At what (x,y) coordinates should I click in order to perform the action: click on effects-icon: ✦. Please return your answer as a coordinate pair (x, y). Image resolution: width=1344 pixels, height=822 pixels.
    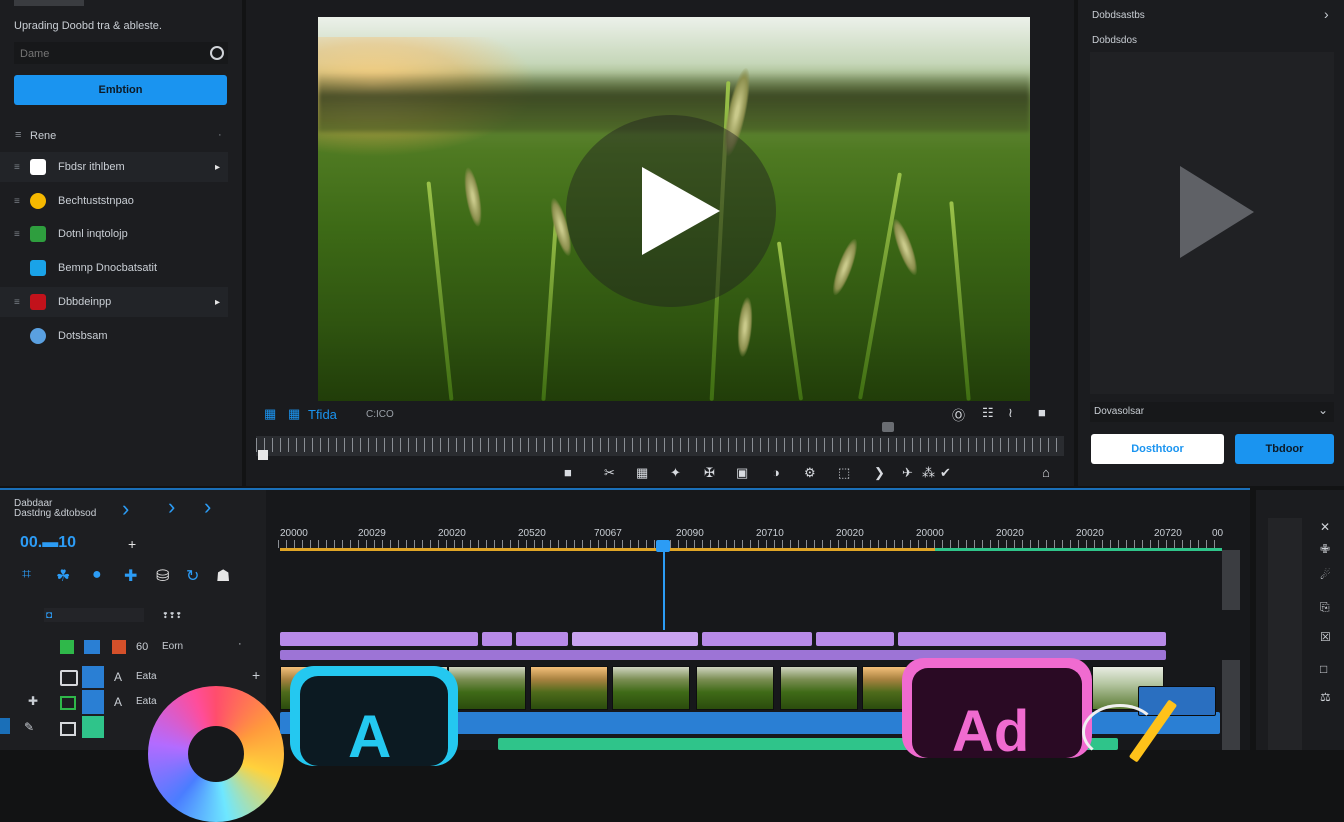
    Looking at the image, I should click on (675, 473).